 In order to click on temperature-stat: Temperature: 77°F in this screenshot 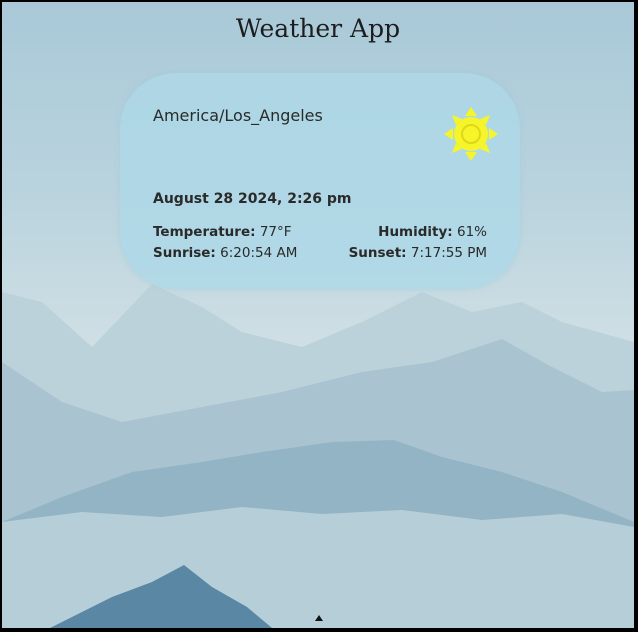, I will do `click(222, 232)`.